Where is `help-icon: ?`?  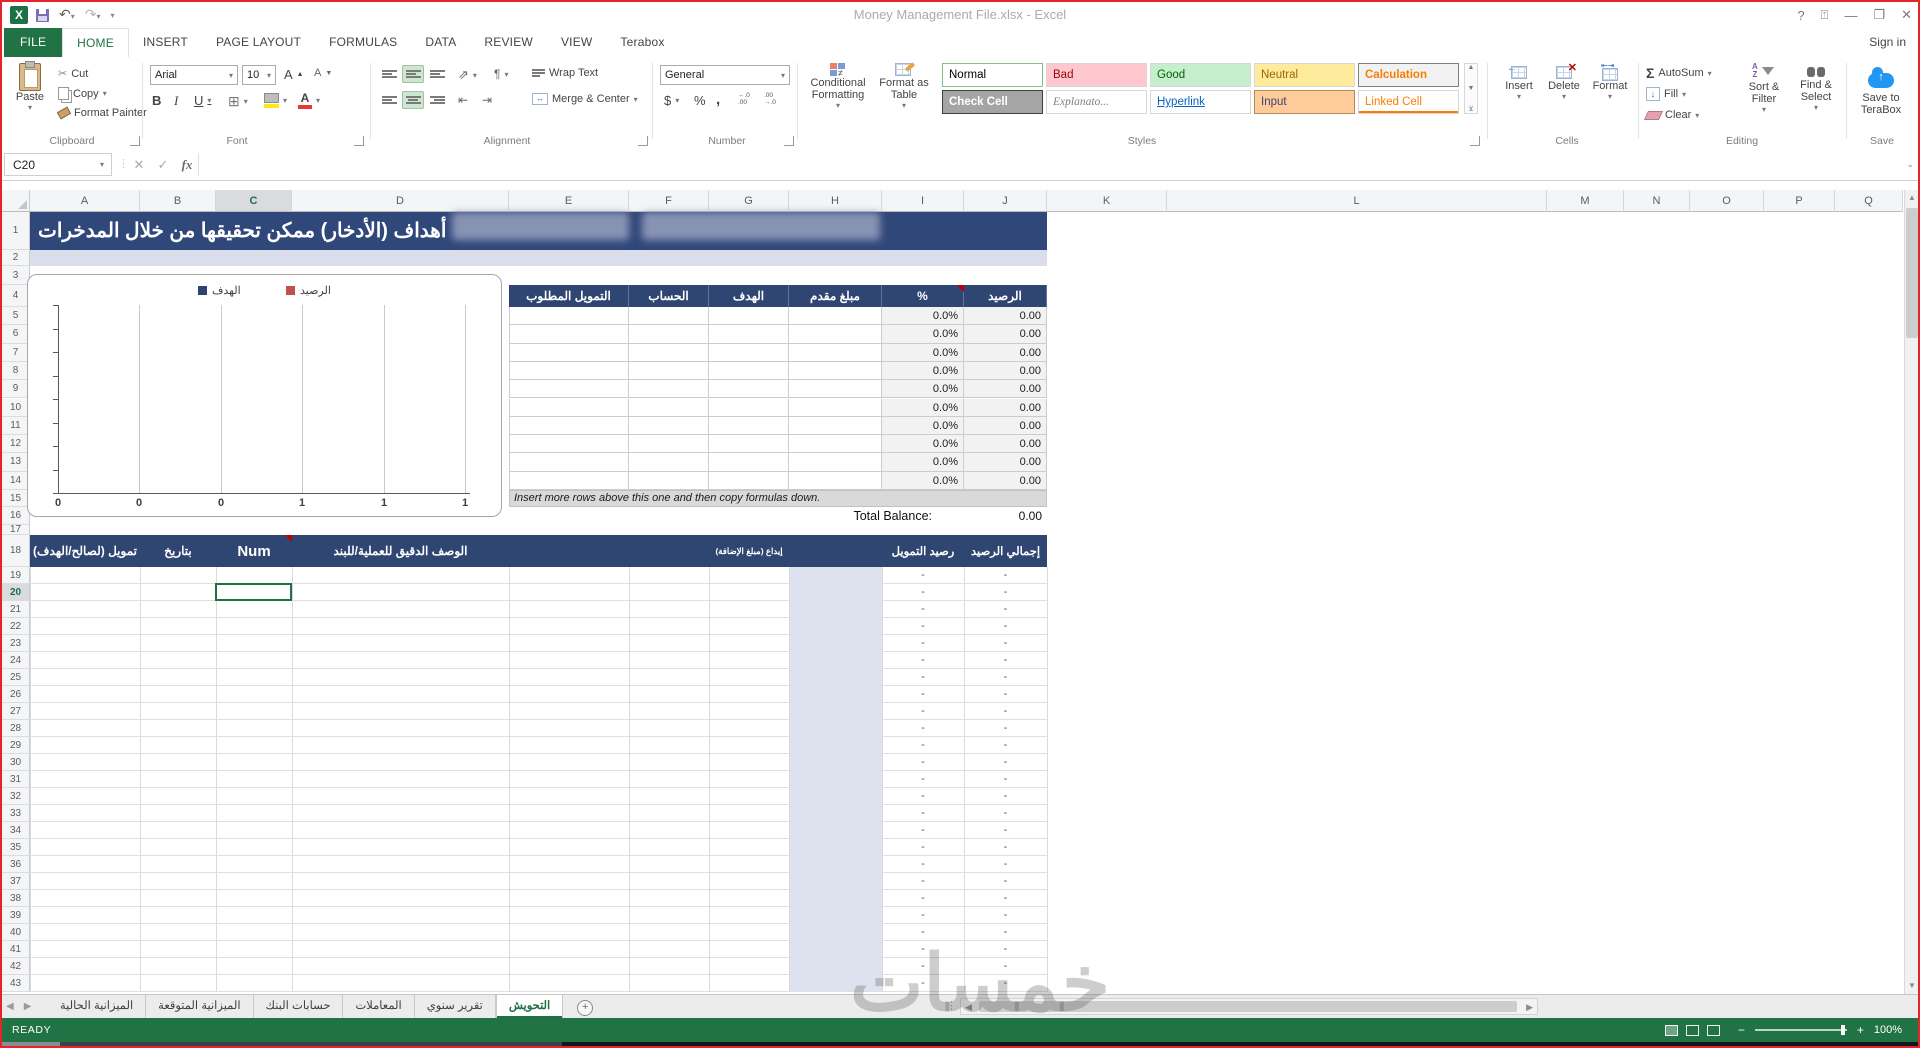
help-icon: ? is located at coordinates (1800, 15).